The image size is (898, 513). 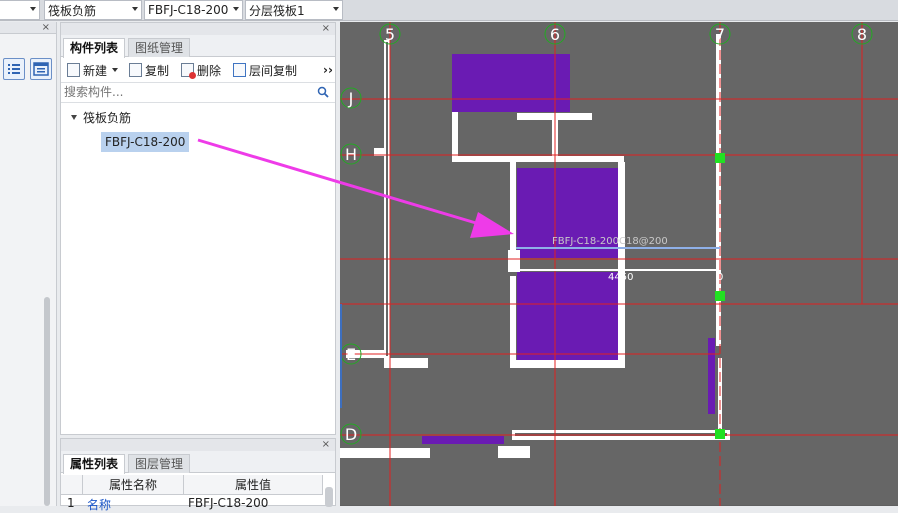 I want to click on annotation-arrow-overlay, so click(x=355, y=188).